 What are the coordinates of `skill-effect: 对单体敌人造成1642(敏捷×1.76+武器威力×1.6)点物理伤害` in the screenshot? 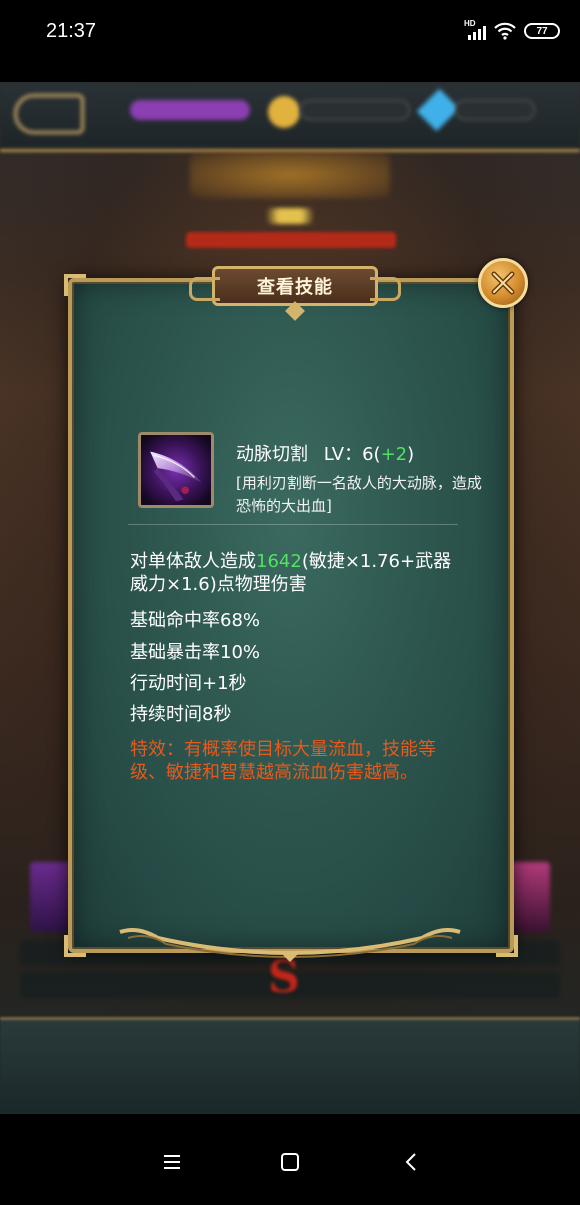 It's located at (295, 573).